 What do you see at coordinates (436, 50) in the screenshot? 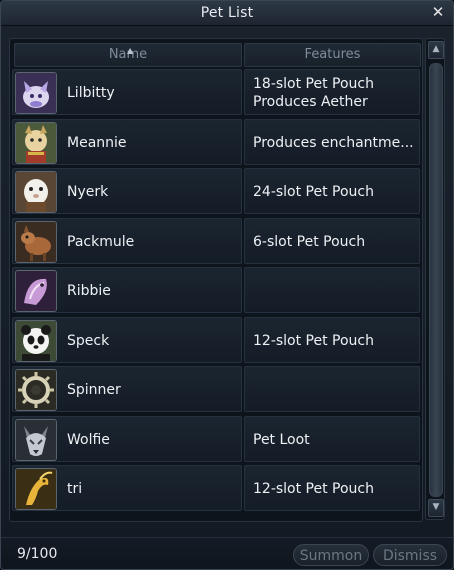
I see `scroll-up-icon: ▲` at bounding box center [436, 50].